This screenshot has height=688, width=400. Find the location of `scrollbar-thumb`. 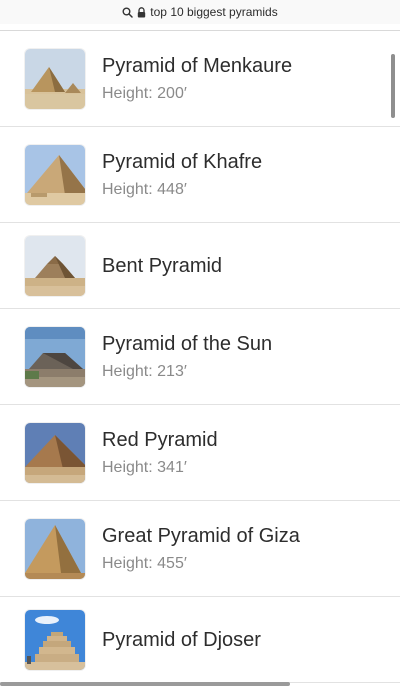

scrollbar-thumb is located at coordinates (393, 86).